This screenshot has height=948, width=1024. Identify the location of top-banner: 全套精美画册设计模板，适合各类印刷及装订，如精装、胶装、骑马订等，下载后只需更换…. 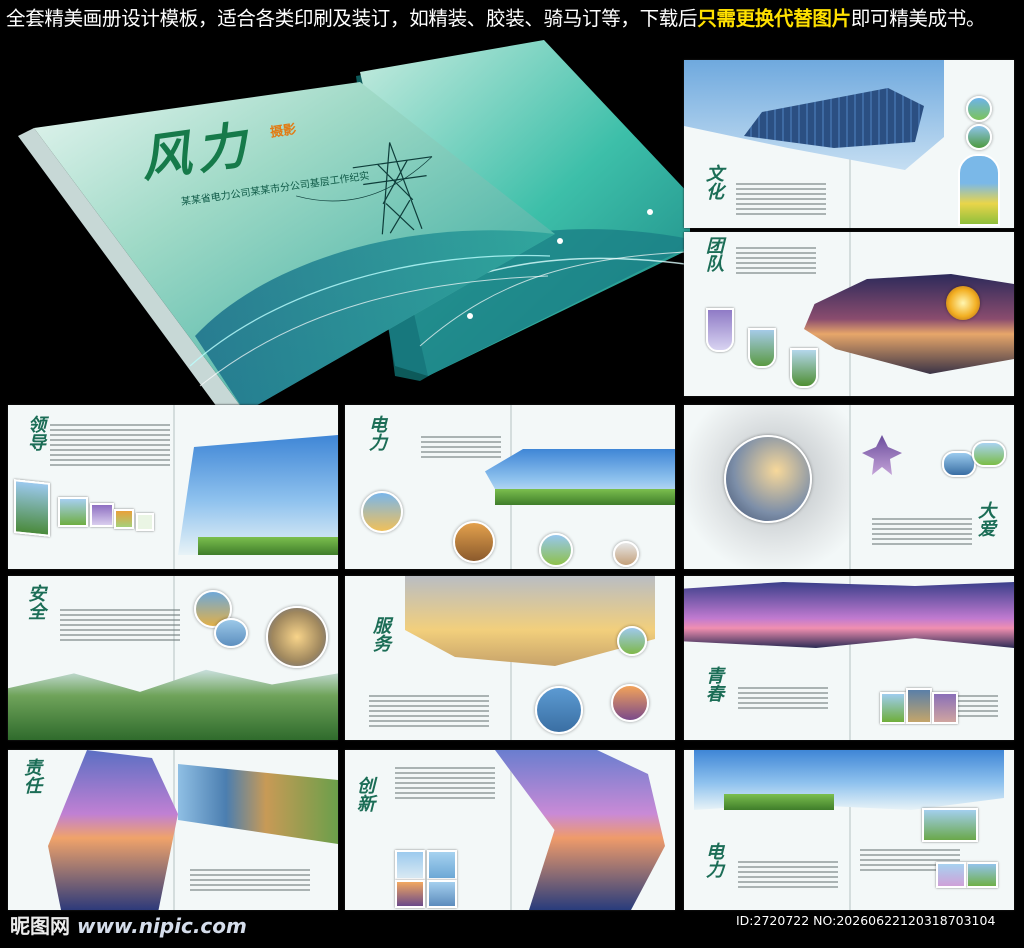
(513, 19).